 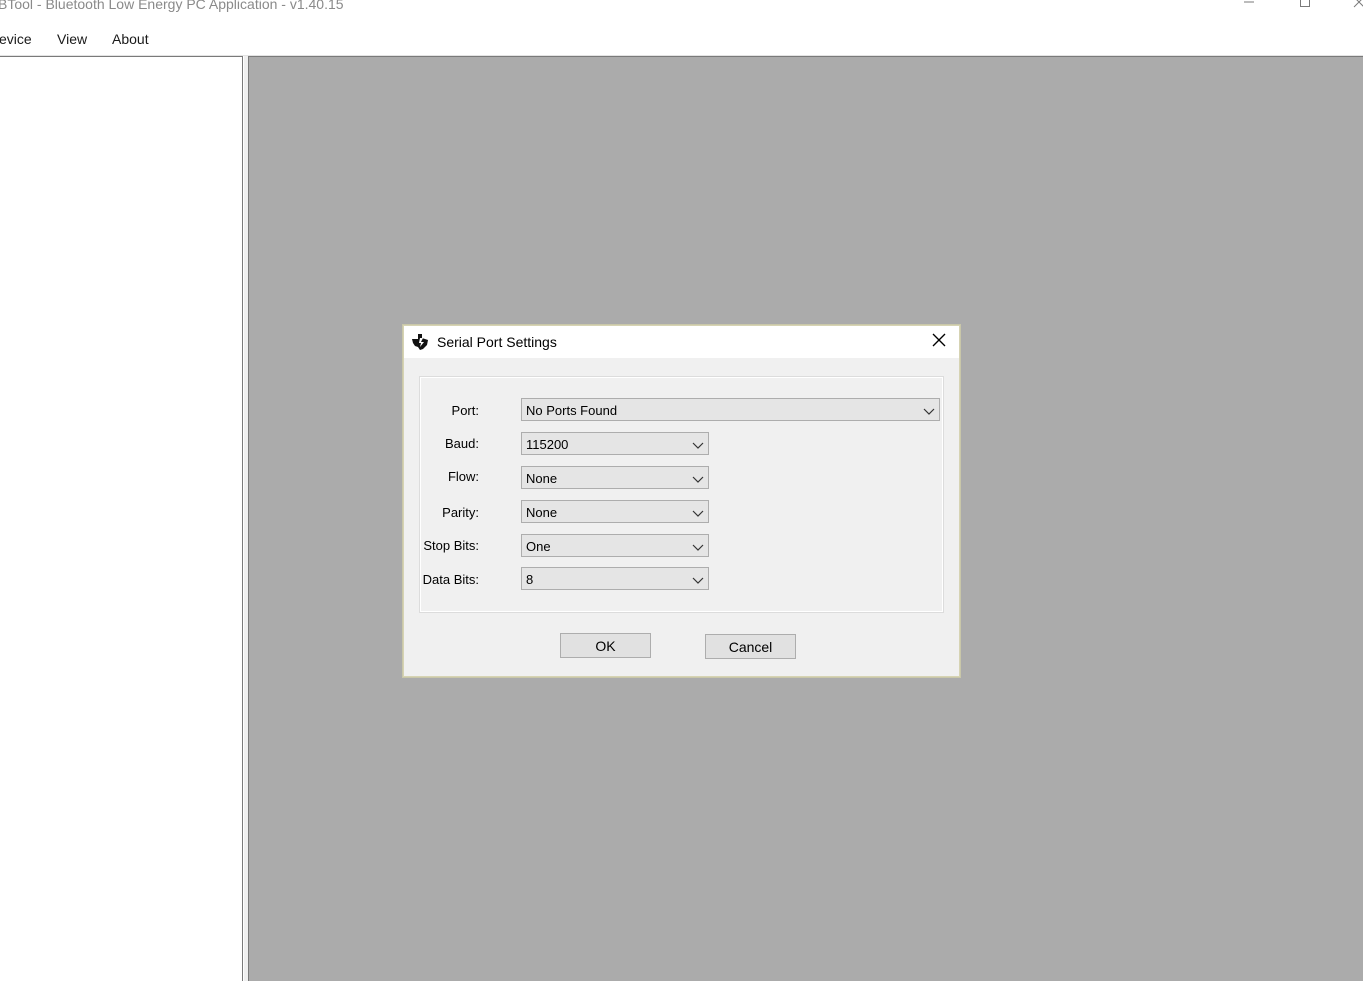 I want to click on baud-select: 115200, so click(x=615, y=443).